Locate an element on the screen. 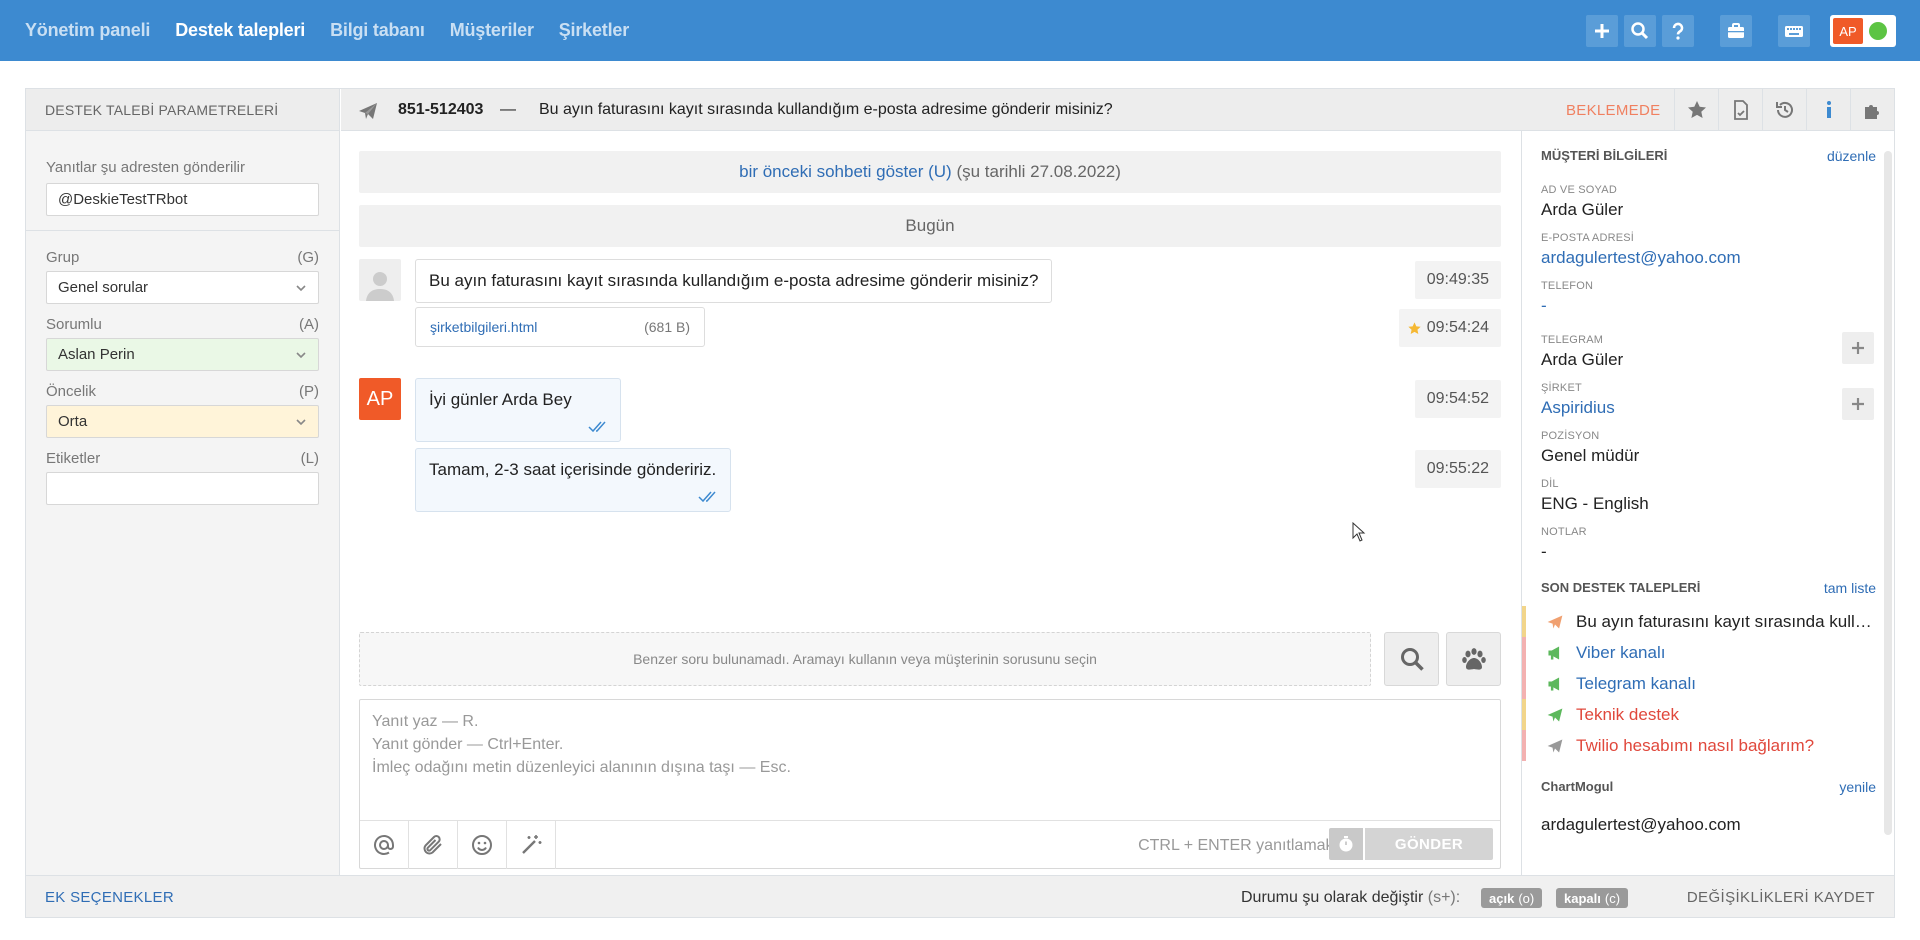 The width and height of the screenshot is (1920, 940). search-button is located at coordinates (1640, 31).